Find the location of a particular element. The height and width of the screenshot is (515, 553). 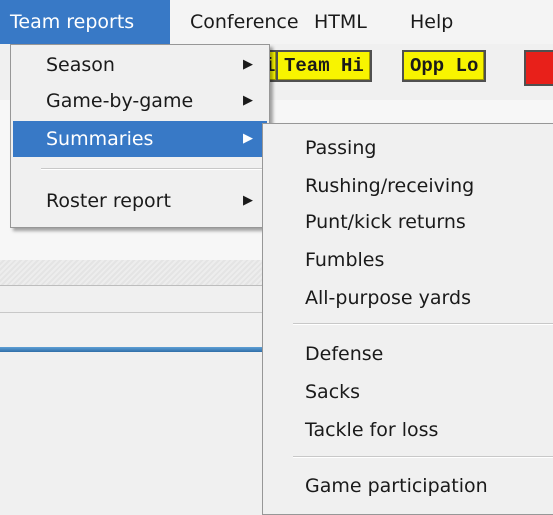

submenu-item-sacks: Sacks is located at coordinates (409, 392).